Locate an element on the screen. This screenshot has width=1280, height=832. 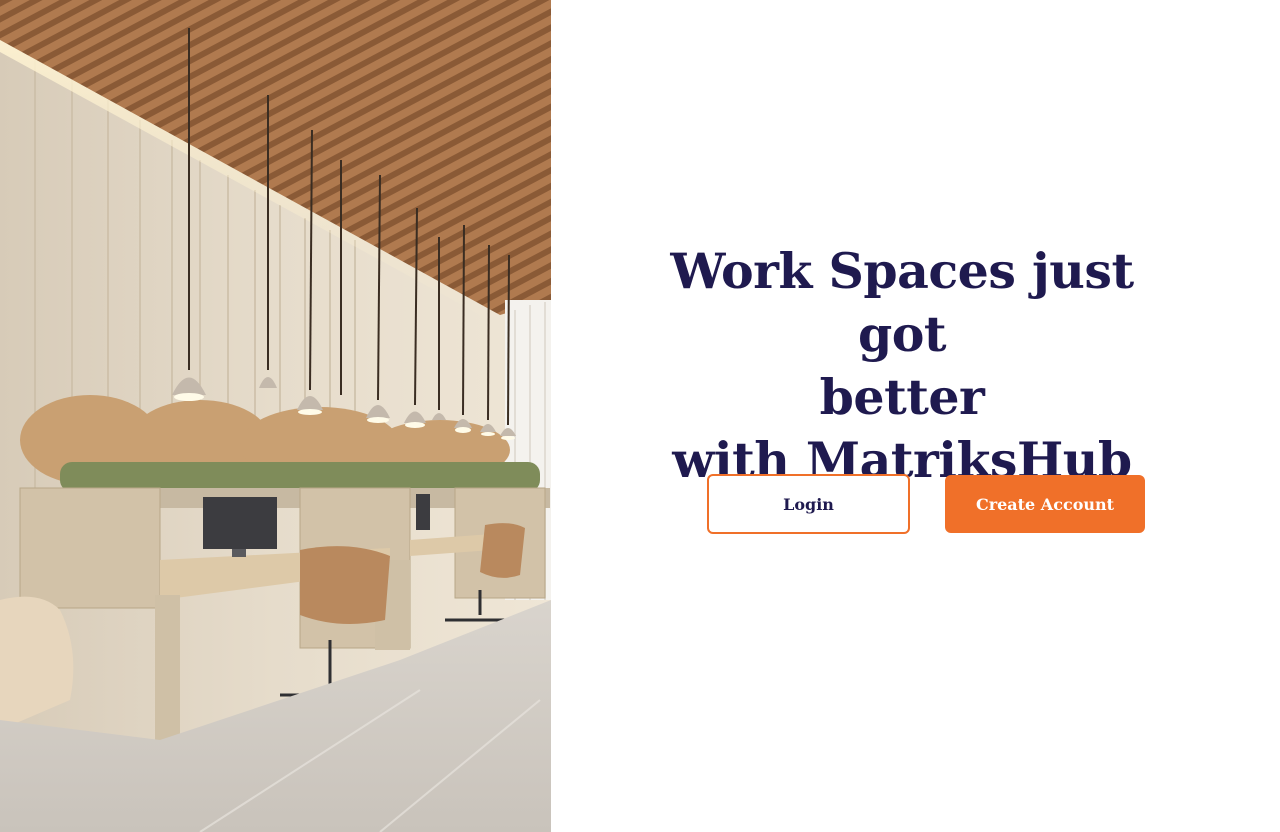
create-account-button: Create Account is located at coordinates (1045, 504).